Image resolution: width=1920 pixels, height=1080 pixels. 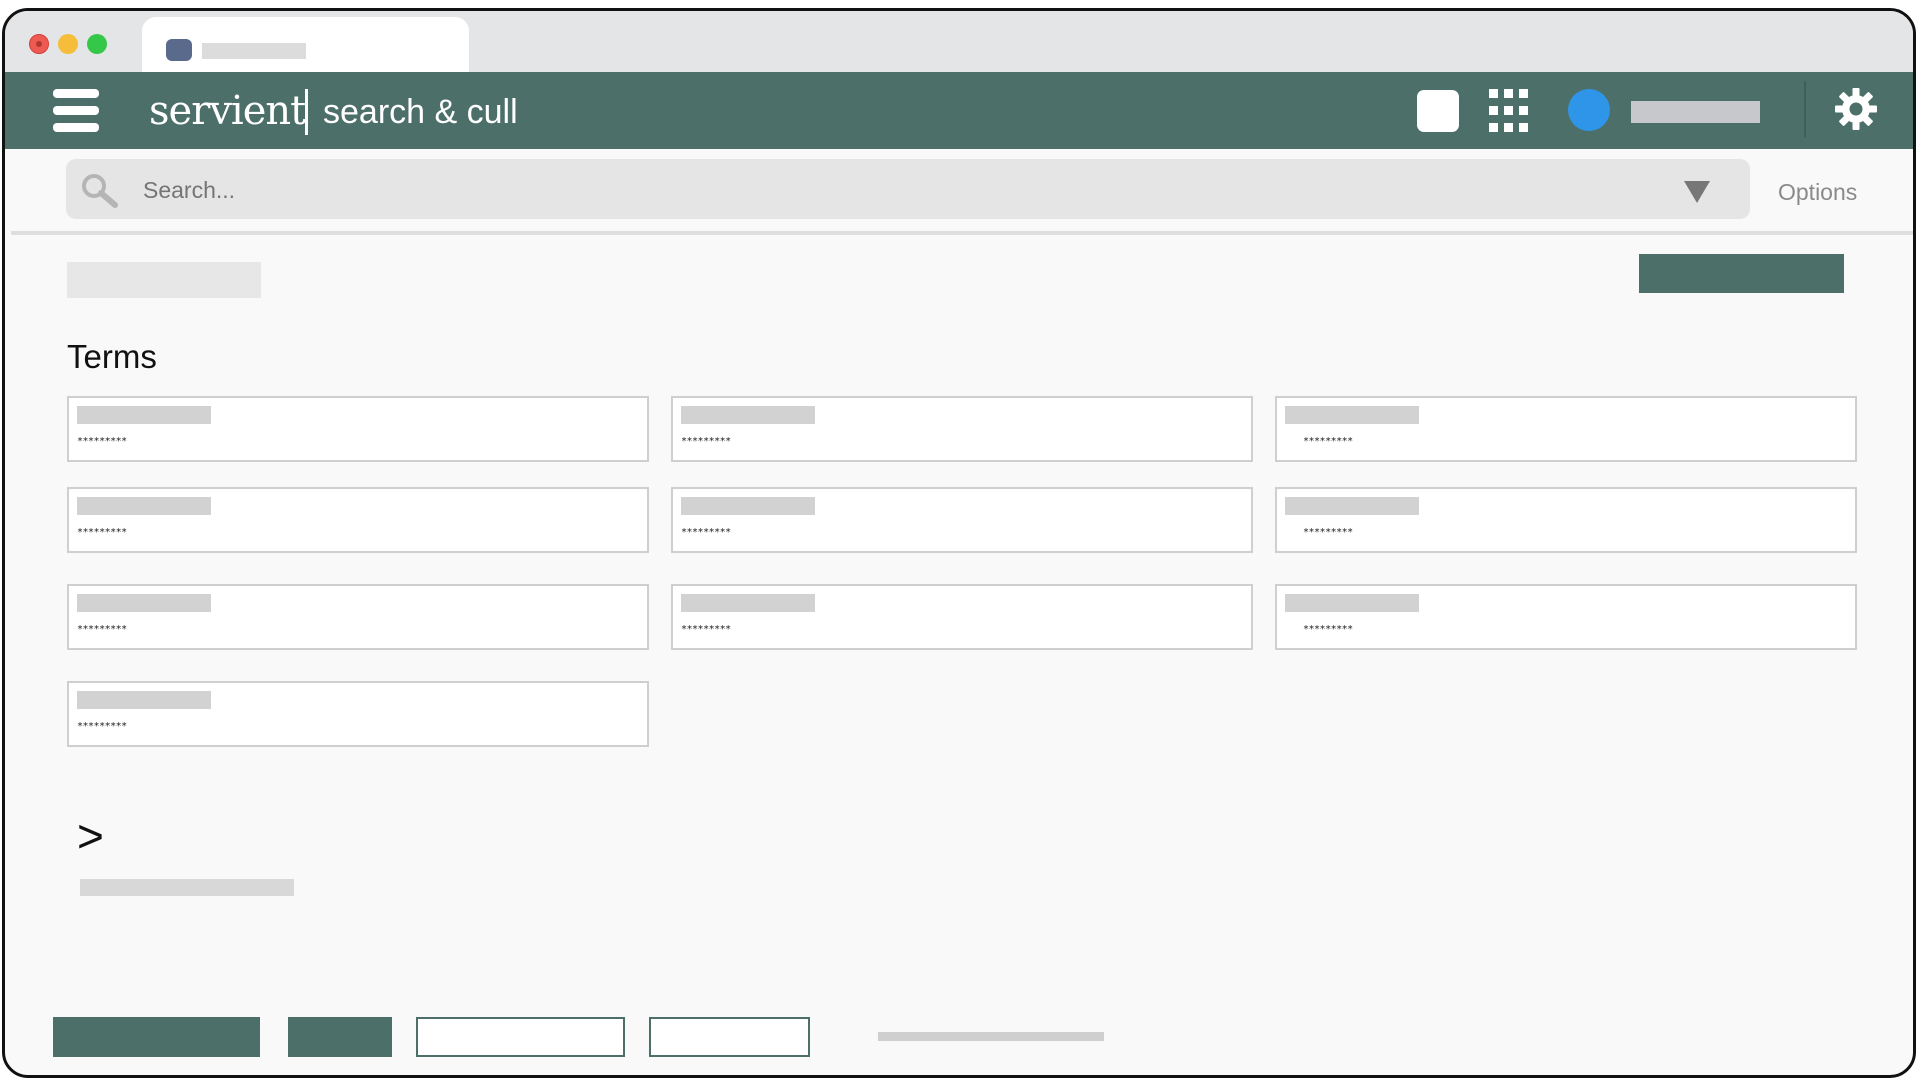 What do you see at coordinates (179, 50) in the screenshot?
I see `favicon-icon` at bounding box center [179, 50].